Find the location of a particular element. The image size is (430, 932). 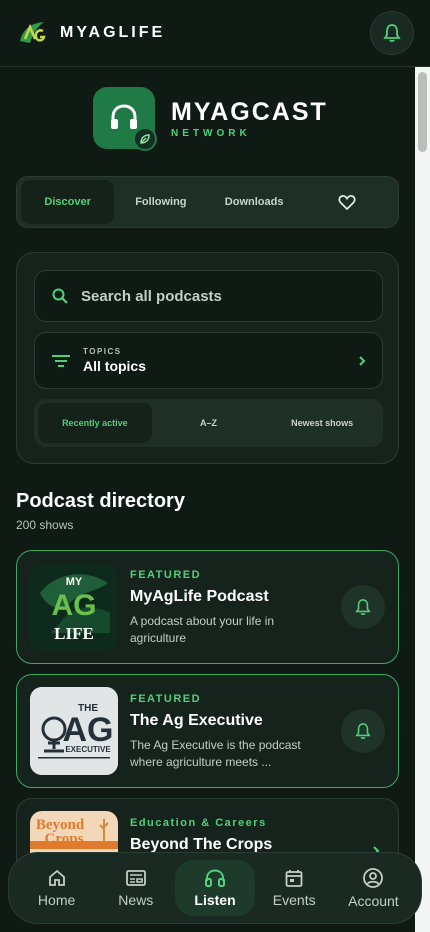

calendar-icon is located at coordinates (294, 878).